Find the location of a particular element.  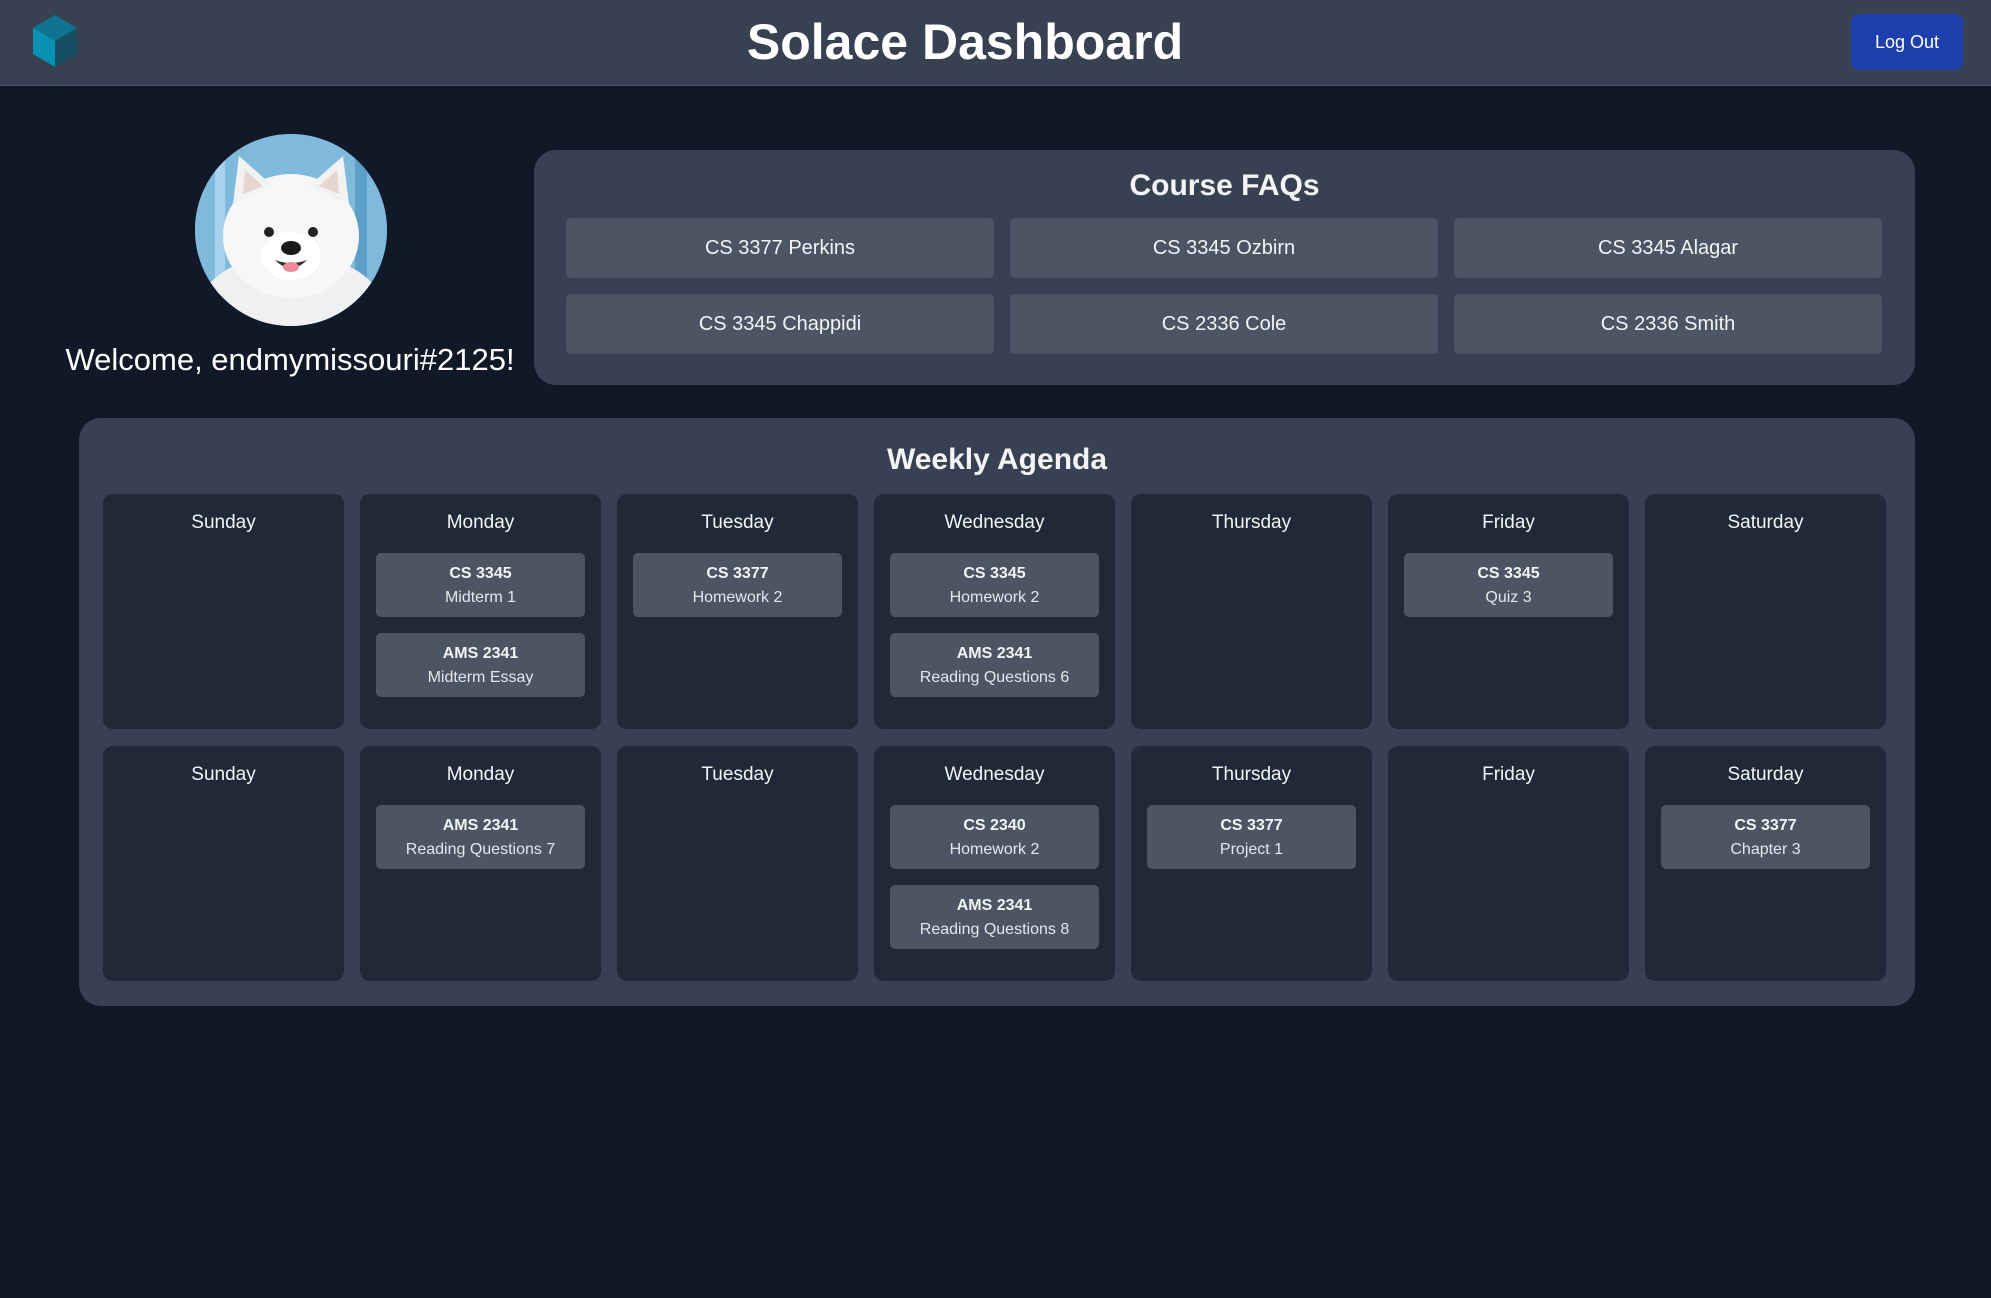

agenda-item: AMS 2341 Midterm Essay is located at coordinates (480, 665).